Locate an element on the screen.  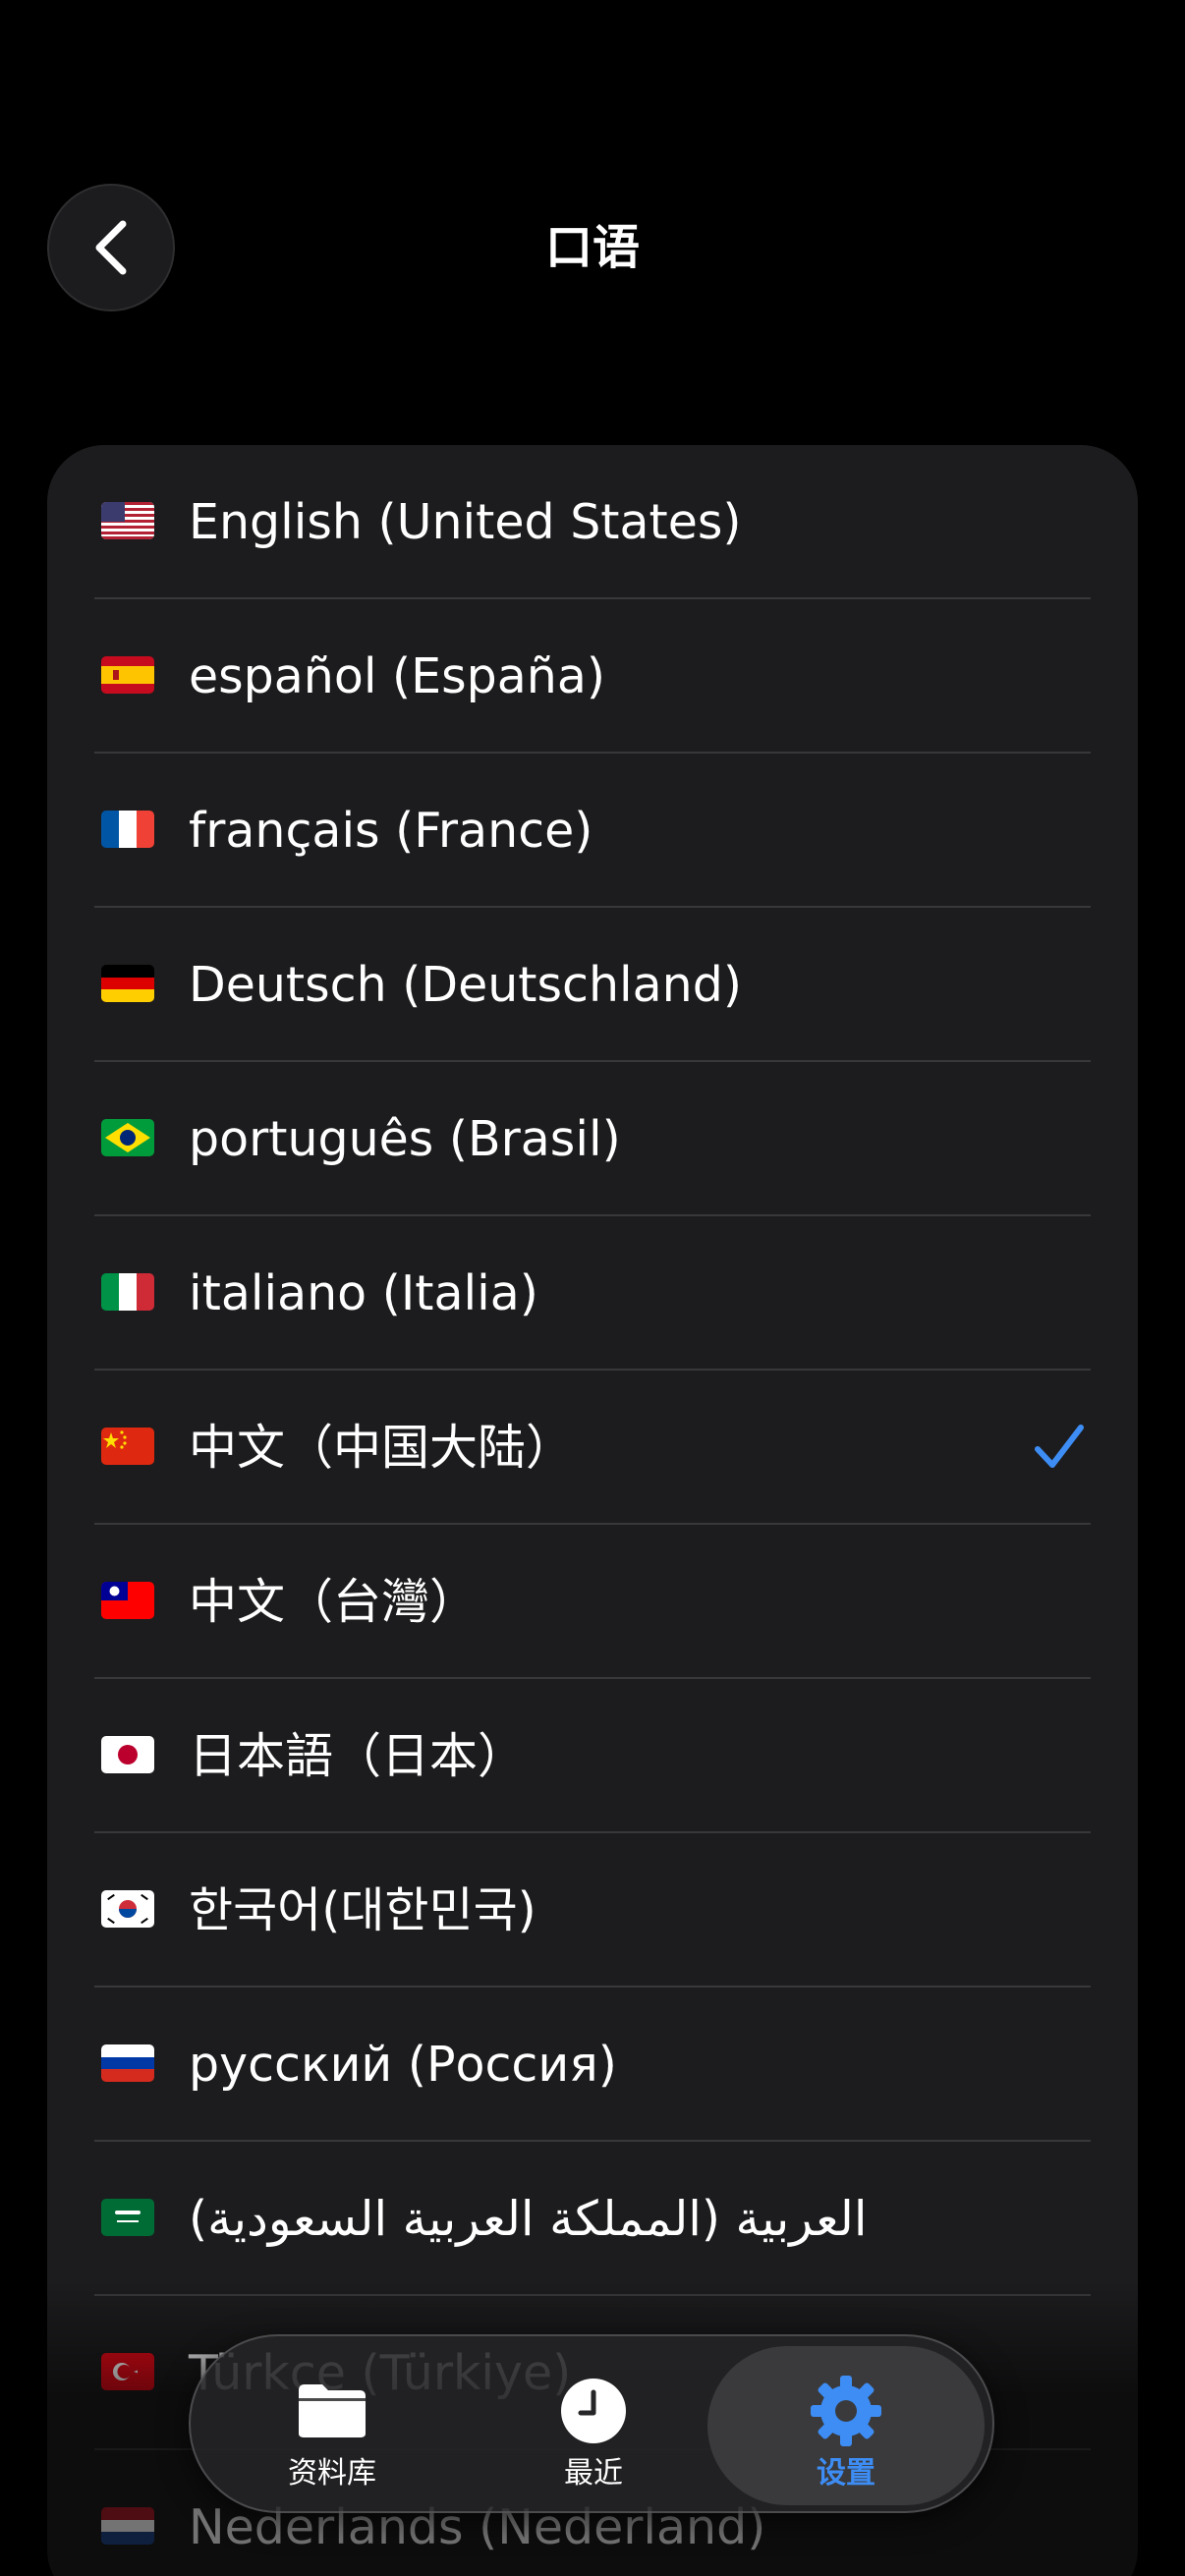
tab-label: 资料库 is located at coordinates (332, 2473).